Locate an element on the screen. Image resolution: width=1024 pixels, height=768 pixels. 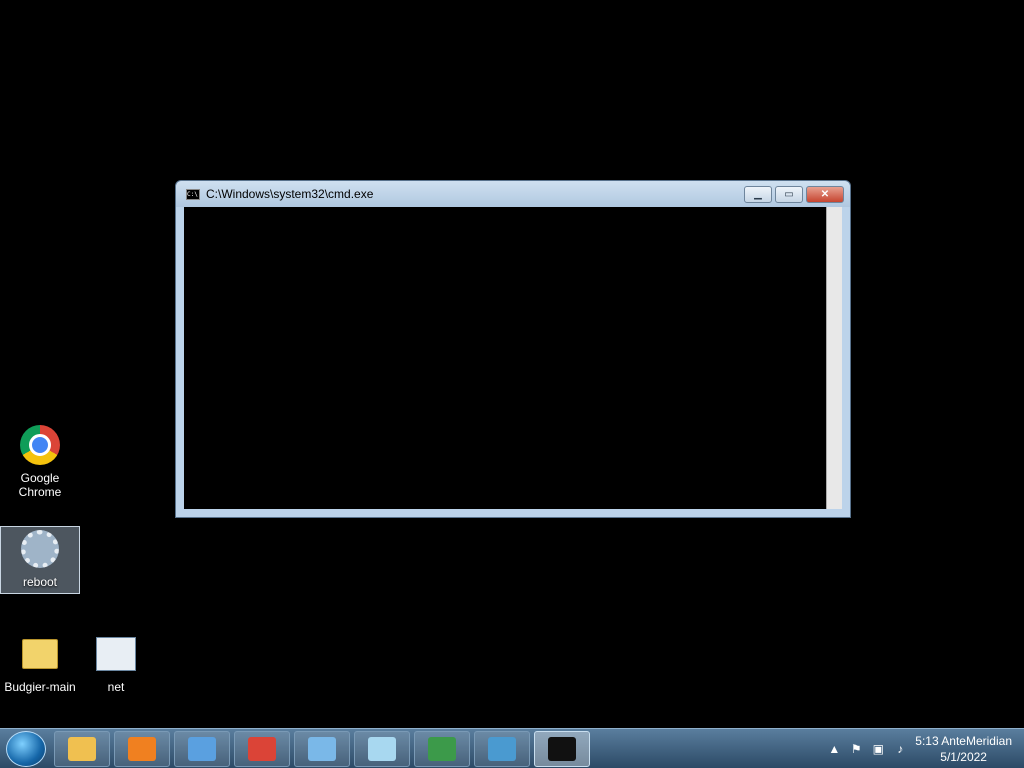
taskbar-button-explorer is located at coordinates (82, 748).